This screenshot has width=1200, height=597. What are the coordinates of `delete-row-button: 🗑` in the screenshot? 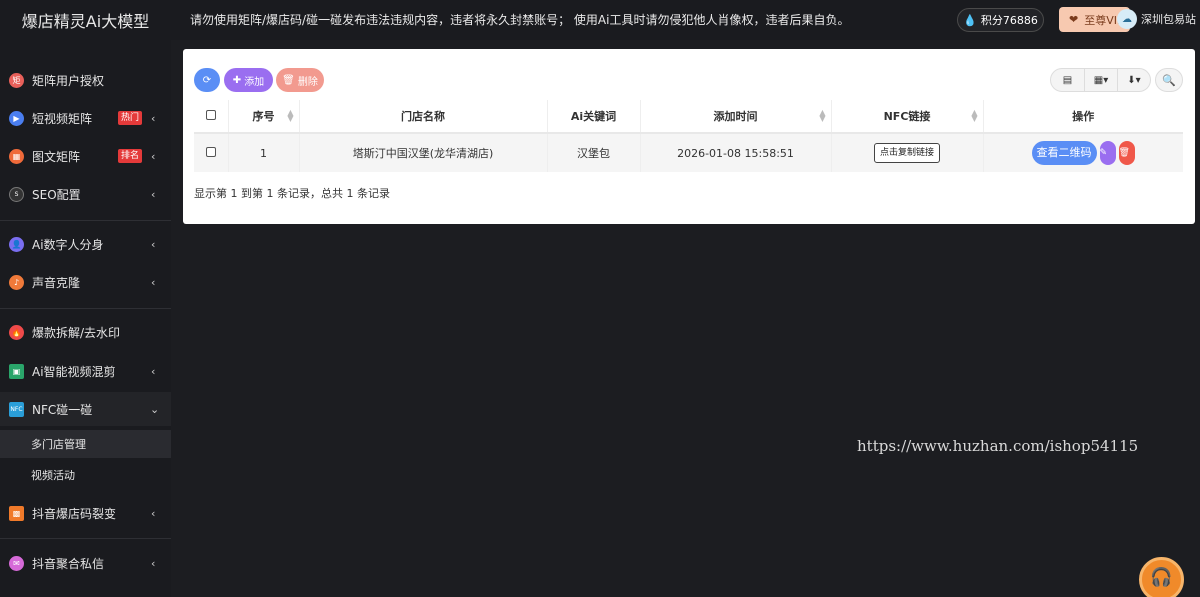 It's located at (1126, 153).